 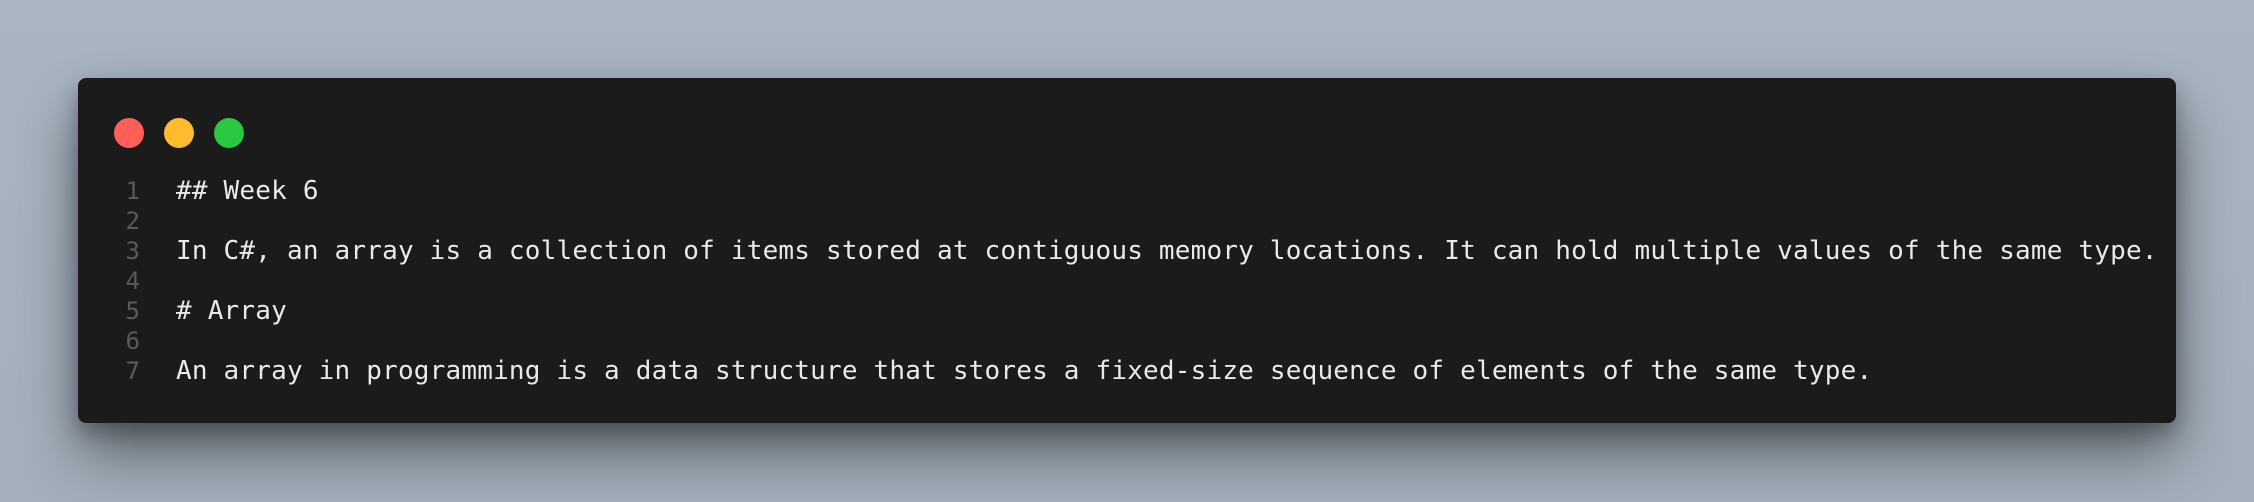 What do you see at coordinates (1127, 191) in the screenshot?
I see `code-line: 1 ## Week 6` at bounding box center [1127, 191].